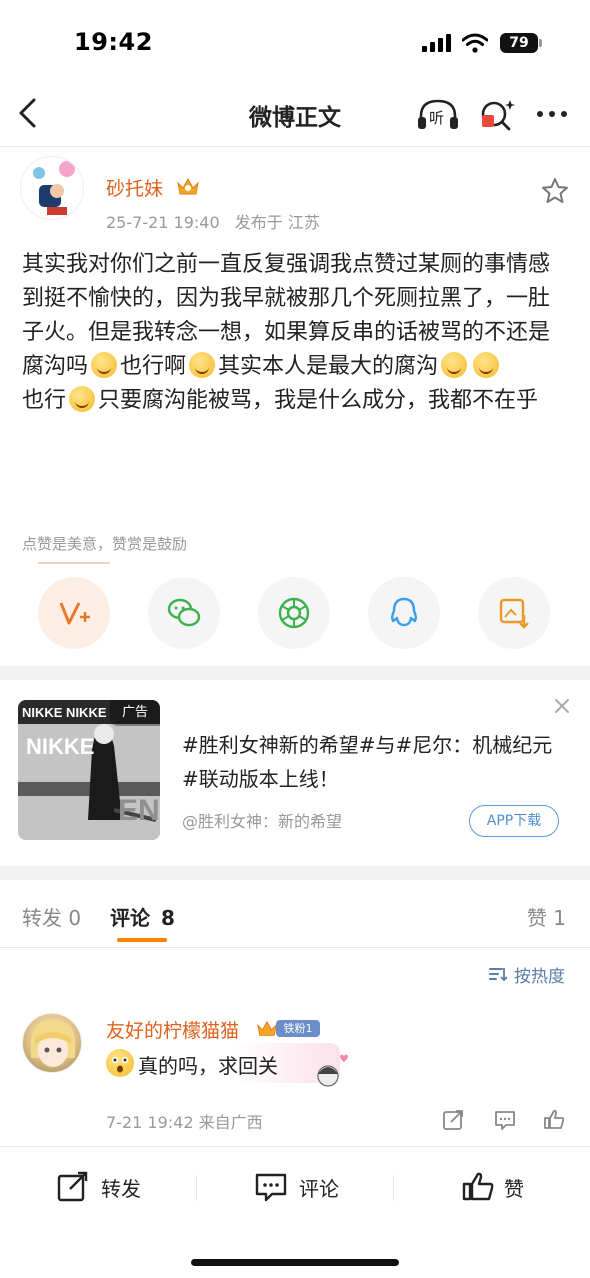  Describe the element at coordinates (295, 1146) in the screenshot. I see `bottom-bar-divider` at that location.